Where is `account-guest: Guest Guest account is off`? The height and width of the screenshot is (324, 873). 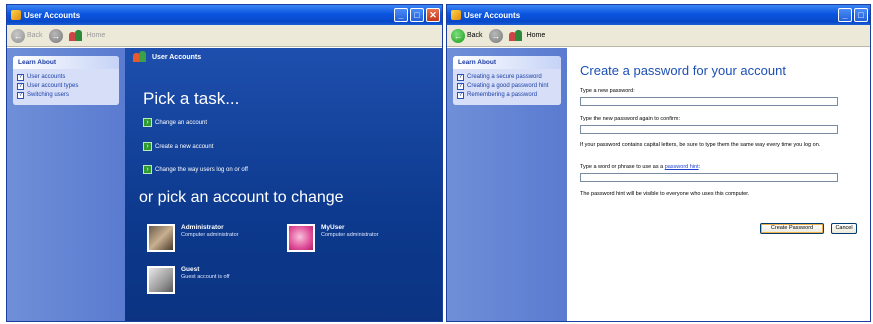
account-guest: Guest Guest account is off is located at coordinates (188, 280).